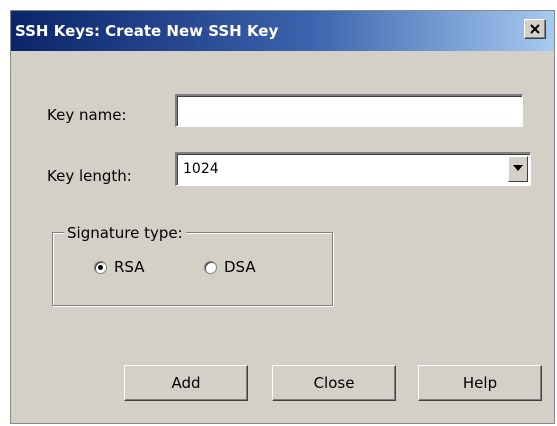  I want to click on add-button: Add, so click(186, 383).